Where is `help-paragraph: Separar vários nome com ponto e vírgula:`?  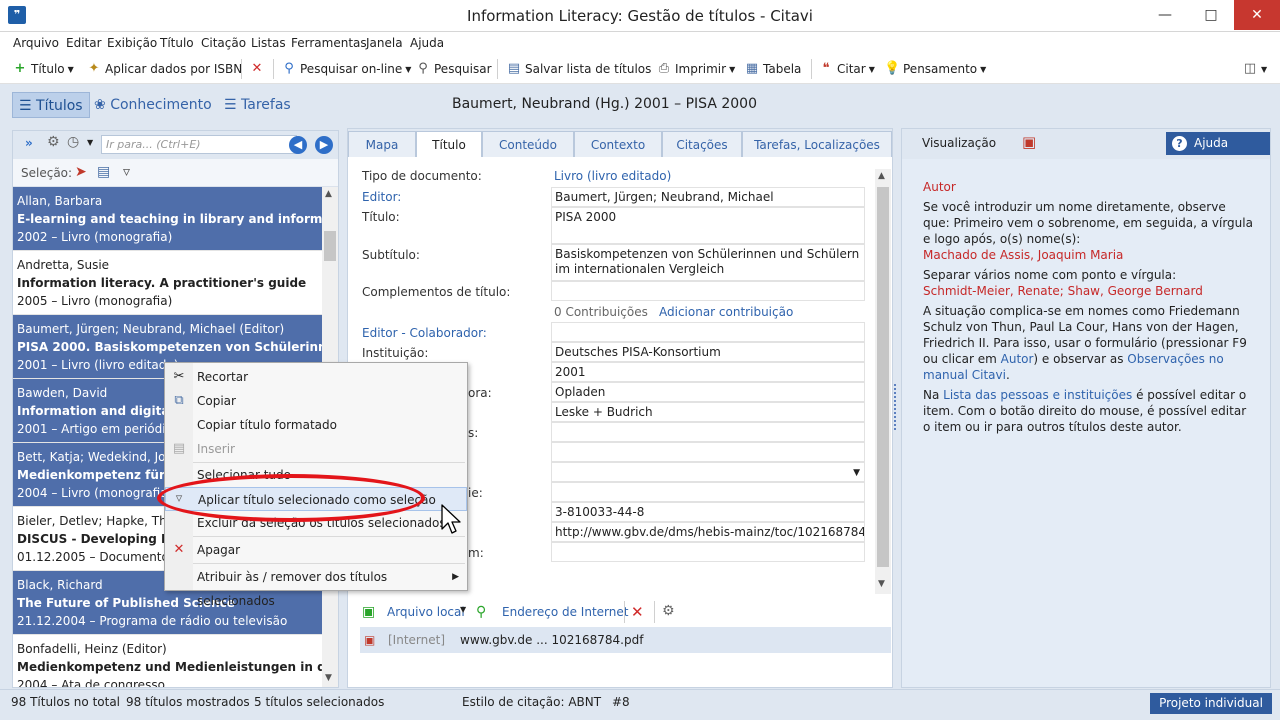 help-paragraph: Separar vários nome com ponto e vírgula: is located at coordinates (1050, 275).